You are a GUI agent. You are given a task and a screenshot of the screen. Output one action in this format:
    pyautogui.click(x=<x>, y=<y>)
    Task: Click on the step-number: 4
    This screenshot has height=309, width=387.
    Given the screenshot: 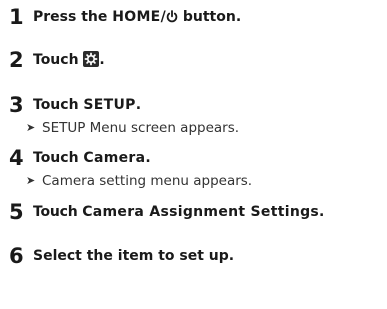 What is the action you would take?
    pyautogui.click(x=16, y=158)
    